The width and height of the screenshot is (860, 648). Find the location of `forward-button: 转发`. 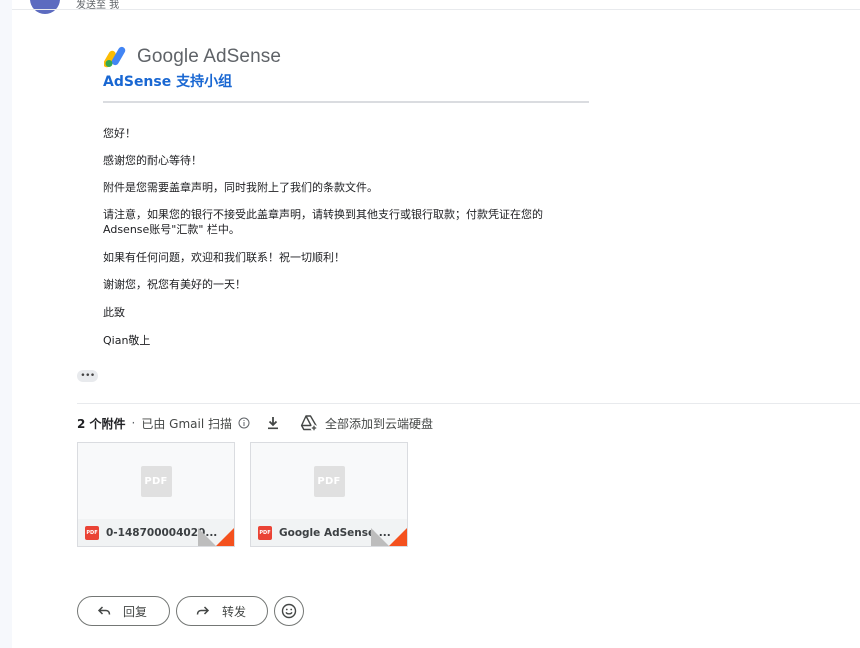

forward-button: 转发 is located at coordinates (222, 611).